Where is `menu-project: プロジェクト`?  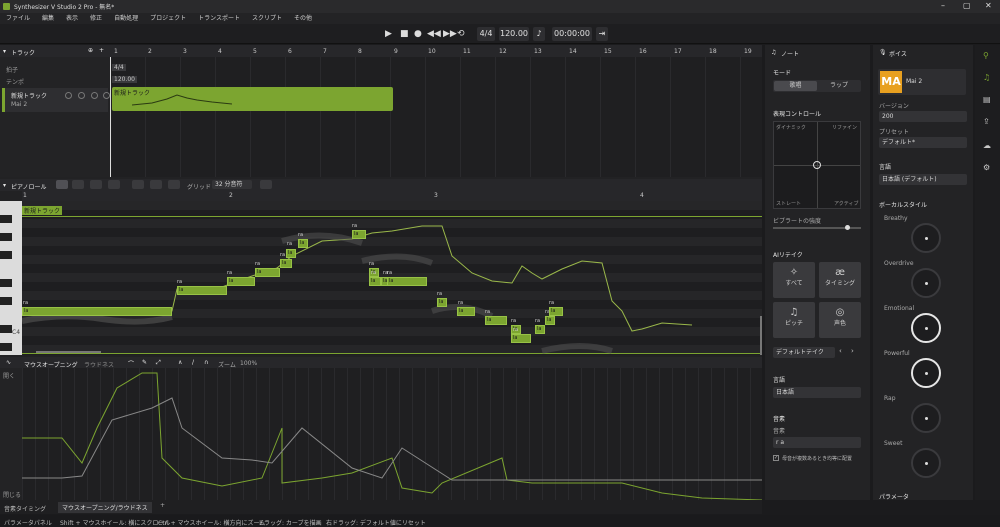
menu-project: プロジェクト is located at coordinates (168, 18).